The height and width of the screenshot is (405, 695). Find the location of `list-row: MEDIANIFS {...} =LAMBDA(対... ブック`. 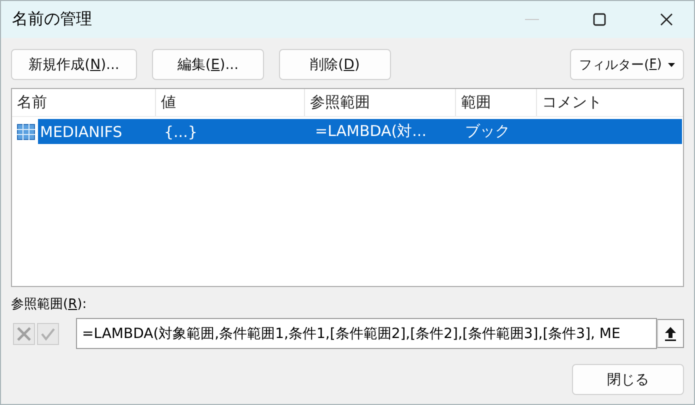

list-row: MEDIANIFS {...} =LAMBDA(対... ブック is located at coordinates (360, 131).